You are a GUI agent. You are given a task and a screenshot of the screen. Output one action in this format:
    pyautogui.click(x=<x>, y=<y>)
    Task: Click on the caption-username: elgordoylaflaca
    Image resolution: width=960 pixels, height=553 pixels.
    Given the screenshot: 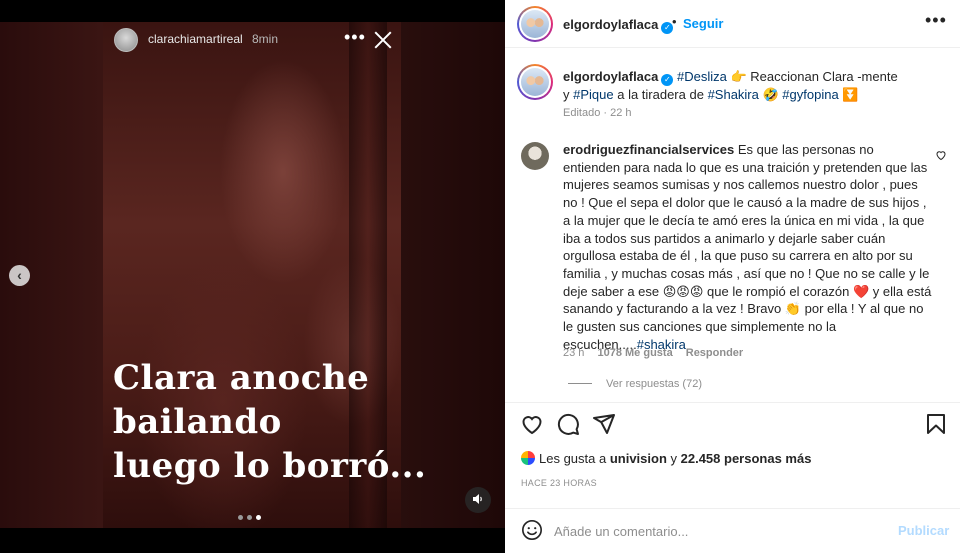 What is the action you would take?
    pyautogui.click(x=610, y=76)
    